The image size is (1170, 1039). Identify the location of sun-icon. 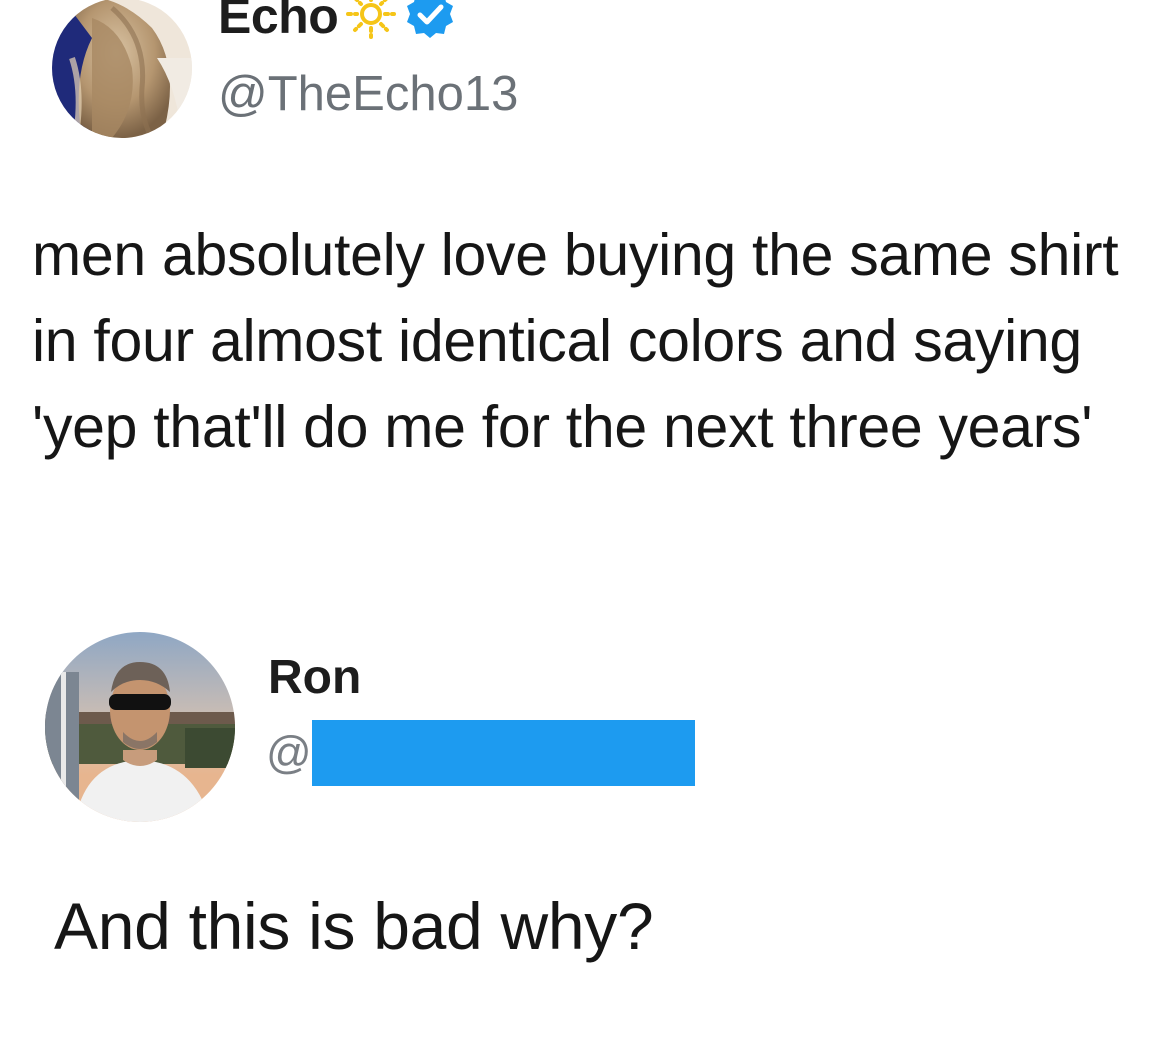
(371, 22).